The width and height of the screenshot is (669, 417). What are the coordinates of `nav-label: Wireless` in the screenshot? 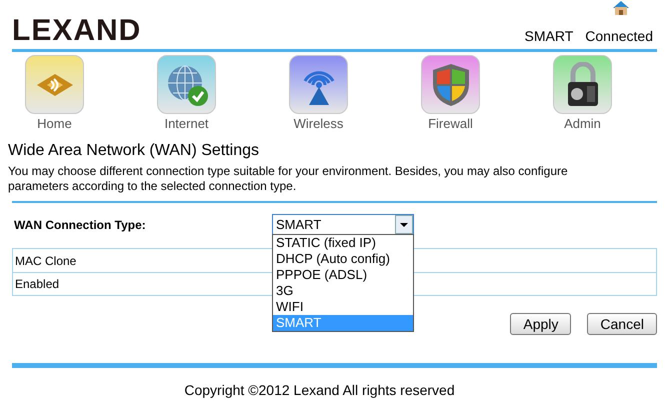 It's located at (319, 124).